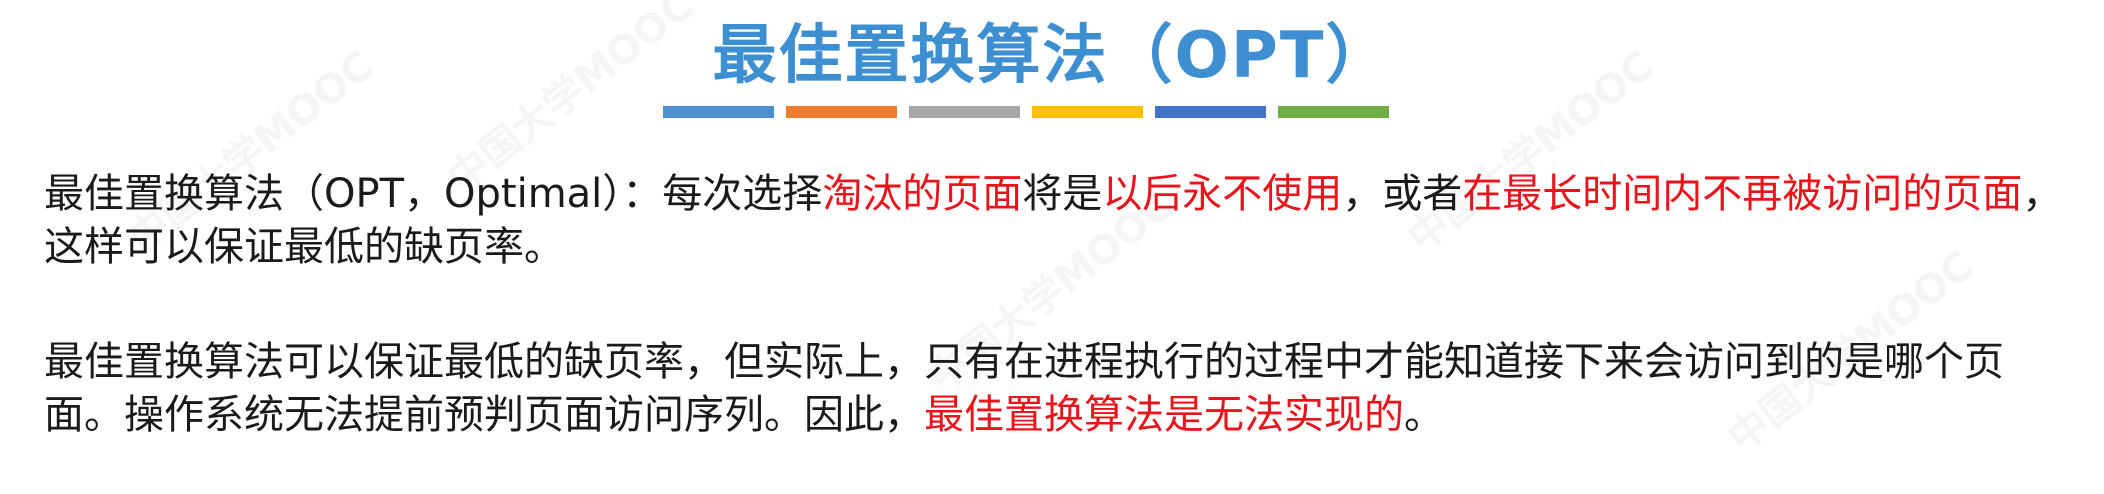 The image size is (2104, 494). I want to click on slide-title: 最佳置换算法（OPT）, so click(1052, 56).